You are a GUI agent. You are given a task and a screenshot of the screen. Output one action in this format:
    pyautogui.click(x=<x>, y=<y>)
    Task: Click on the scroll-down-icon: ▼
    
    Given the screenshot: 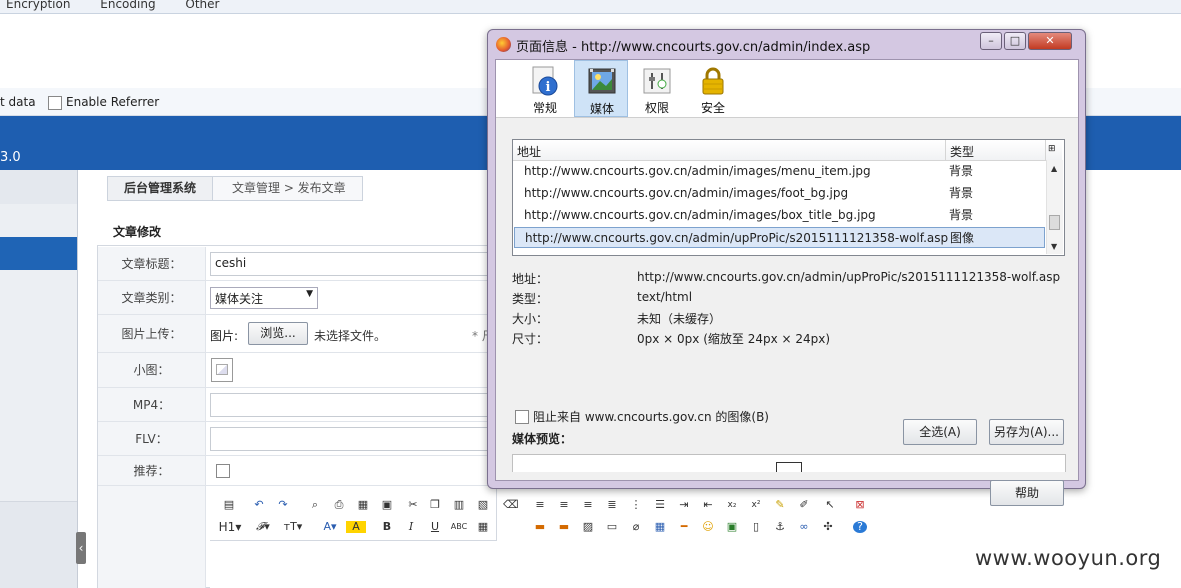 What is the action you would take?
    pyautogui.click(x=1054, y=246)
    